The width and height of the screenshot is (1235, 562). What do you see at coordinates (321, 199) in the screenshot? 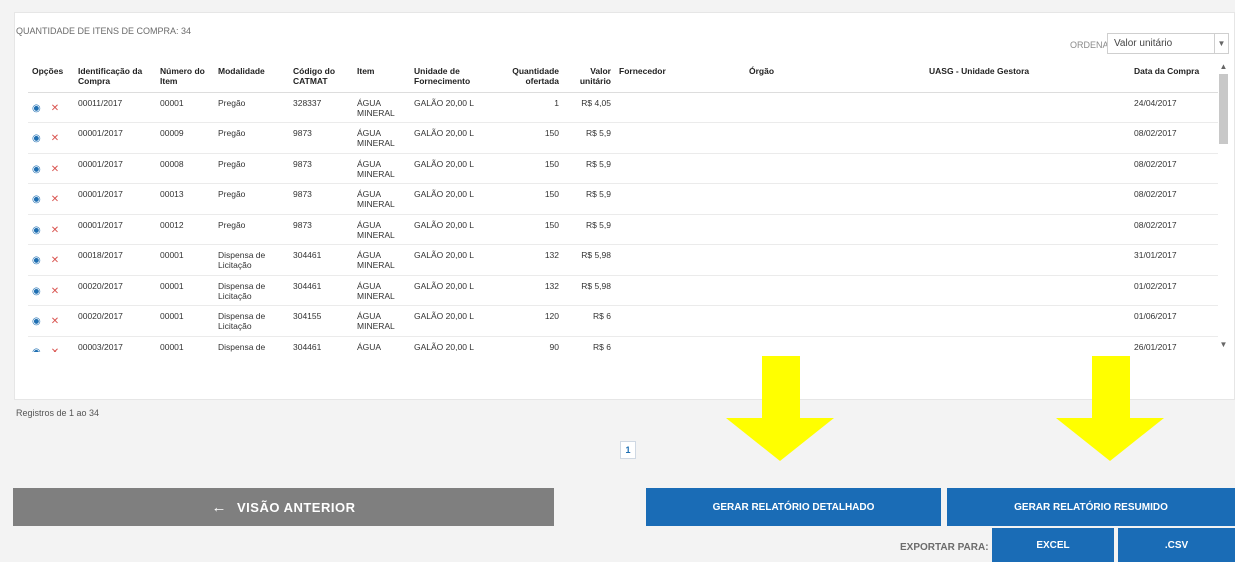
I see `cell-catmat: 9873` at bounding box center [321, 199].